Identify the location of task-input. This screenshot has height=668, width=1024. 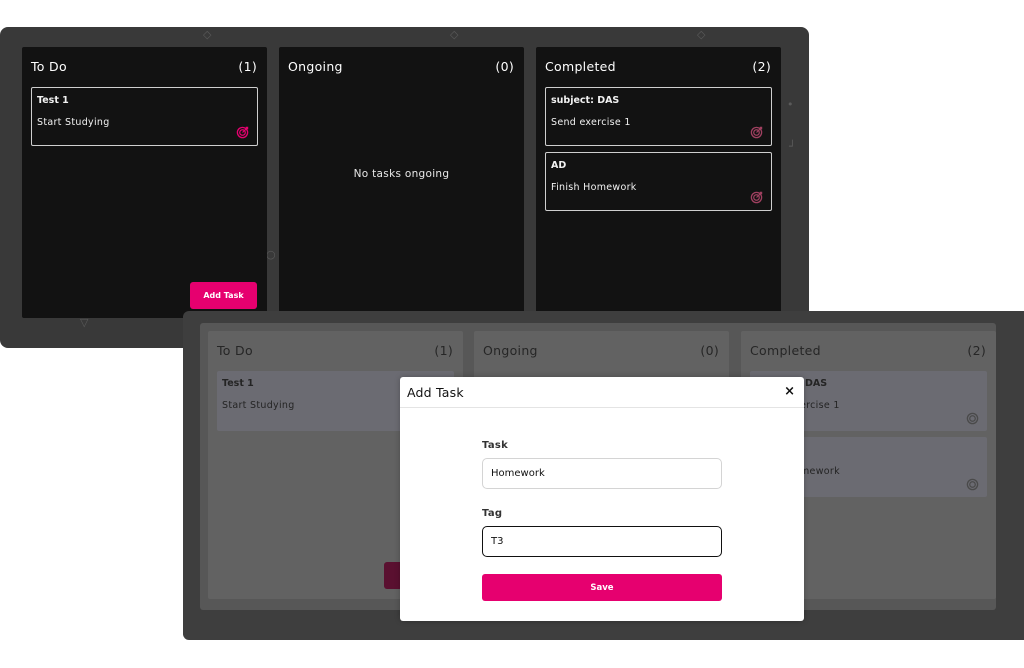
(602, 473).